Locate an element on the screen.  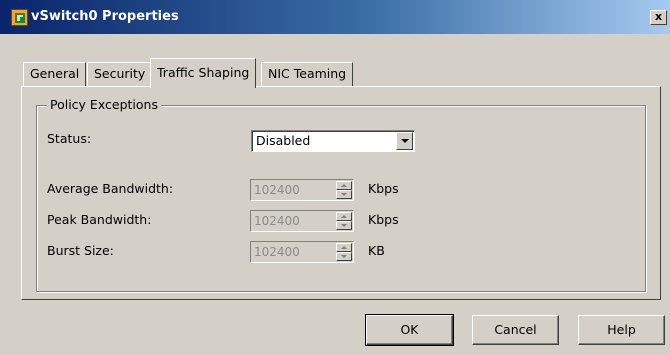
chevron-down-icon is located at coordinates (404, 141).